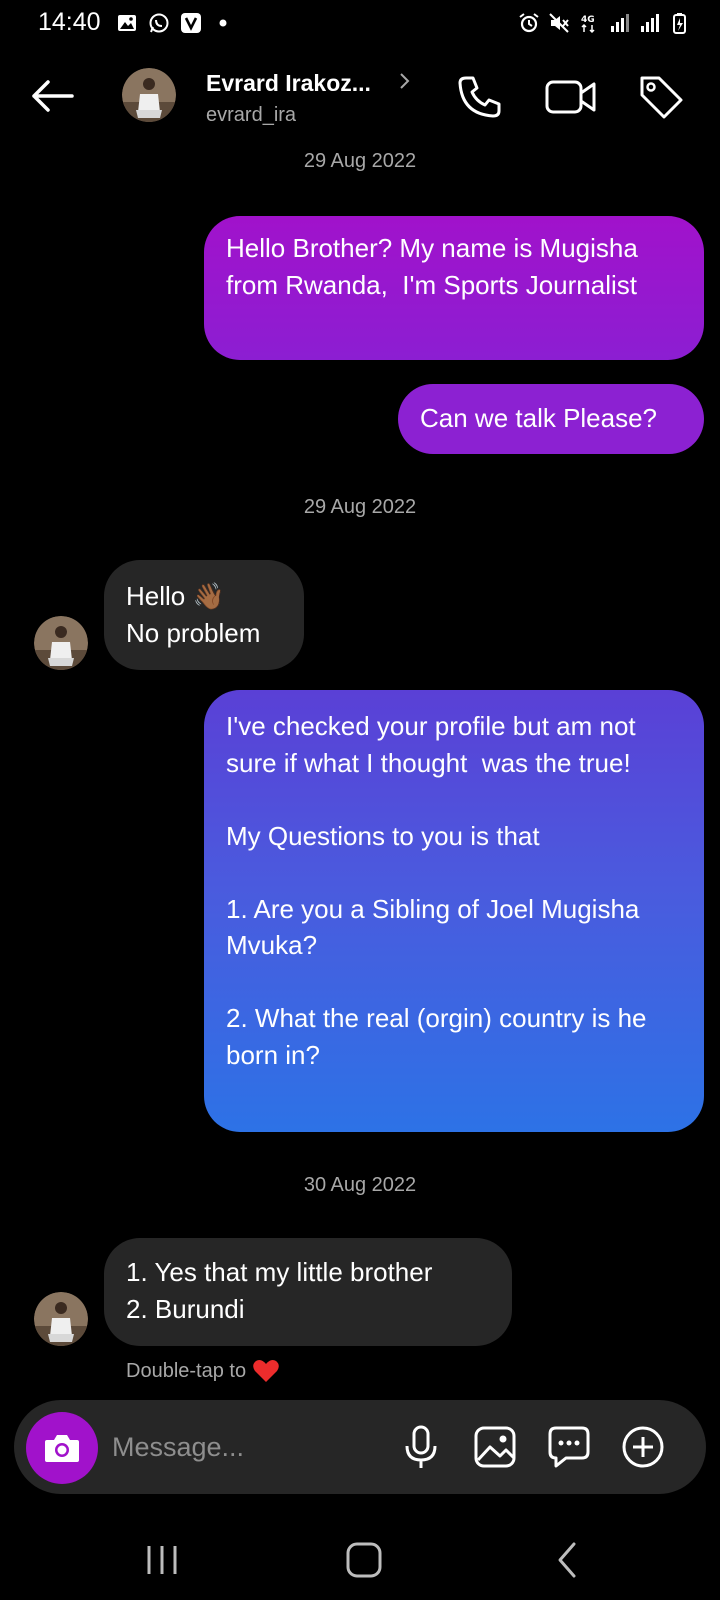 The image size is (720, 1600). Describe the element at coordinates (479, 97) in the screenshot. I see `phone-icon` at that location.